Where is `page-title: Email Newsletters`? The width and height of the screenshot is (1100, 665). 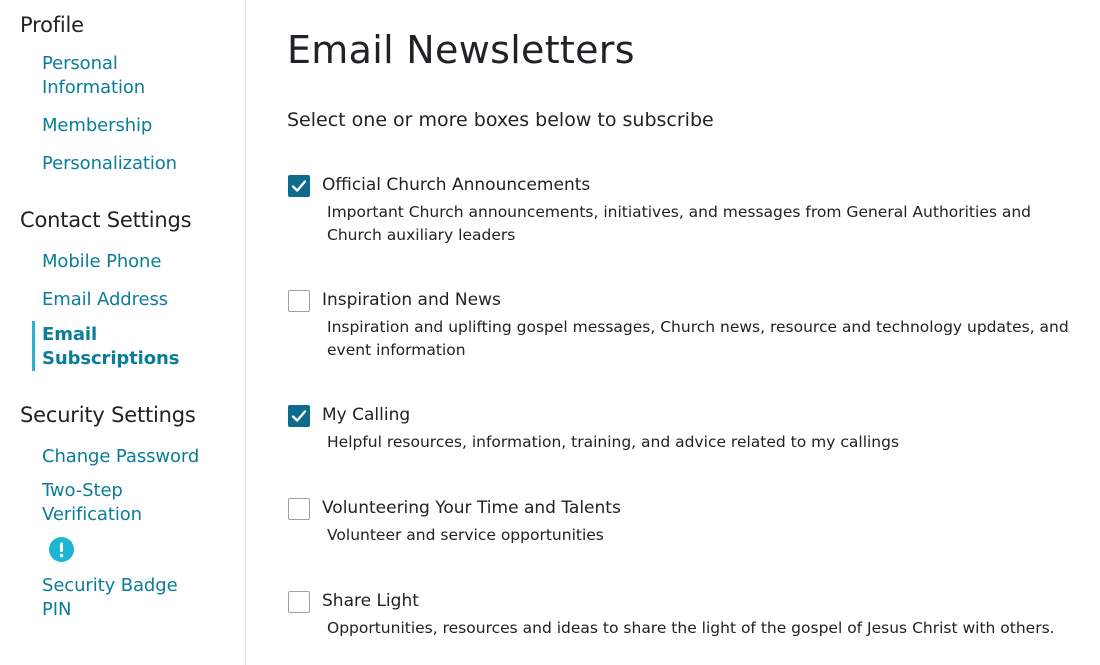 page-title: Email Newsletters is located at coordinates (461, 50).